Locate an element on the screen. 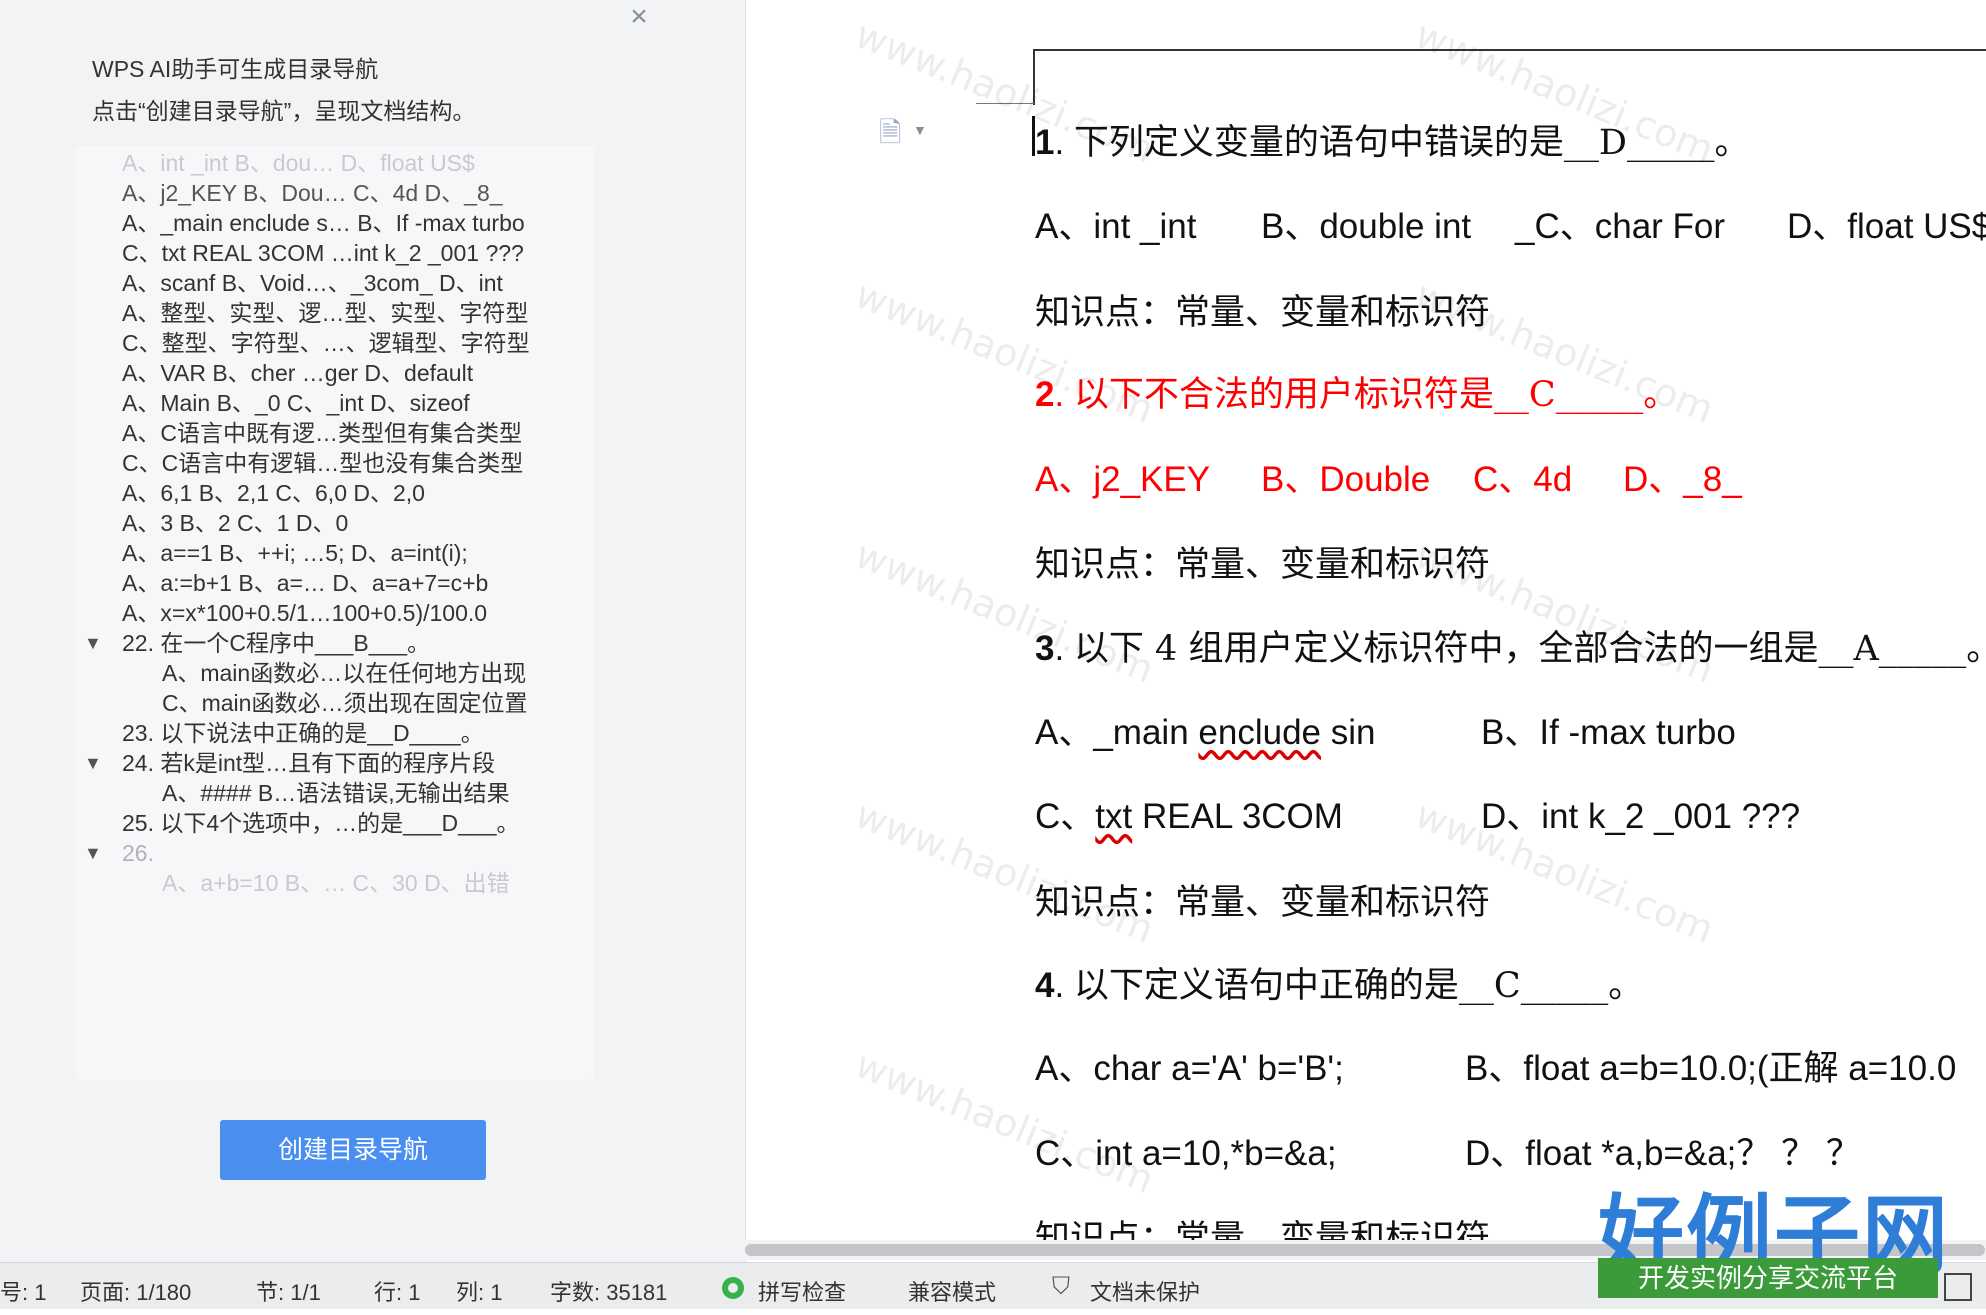 The width and height of the screenshot is (1986, 1315). spelling-error: enclude is located at coordinates (1259, 732).